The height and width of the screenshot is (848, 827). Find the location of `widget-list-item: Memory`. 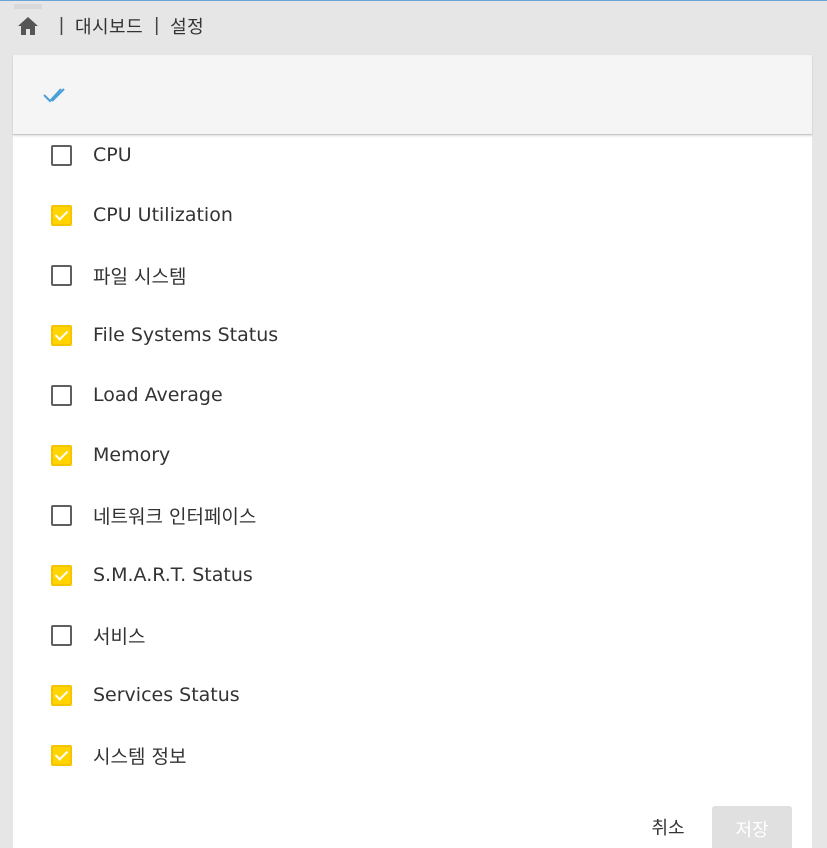

widget-list-item: Memory is located at coordinates (351, 455).